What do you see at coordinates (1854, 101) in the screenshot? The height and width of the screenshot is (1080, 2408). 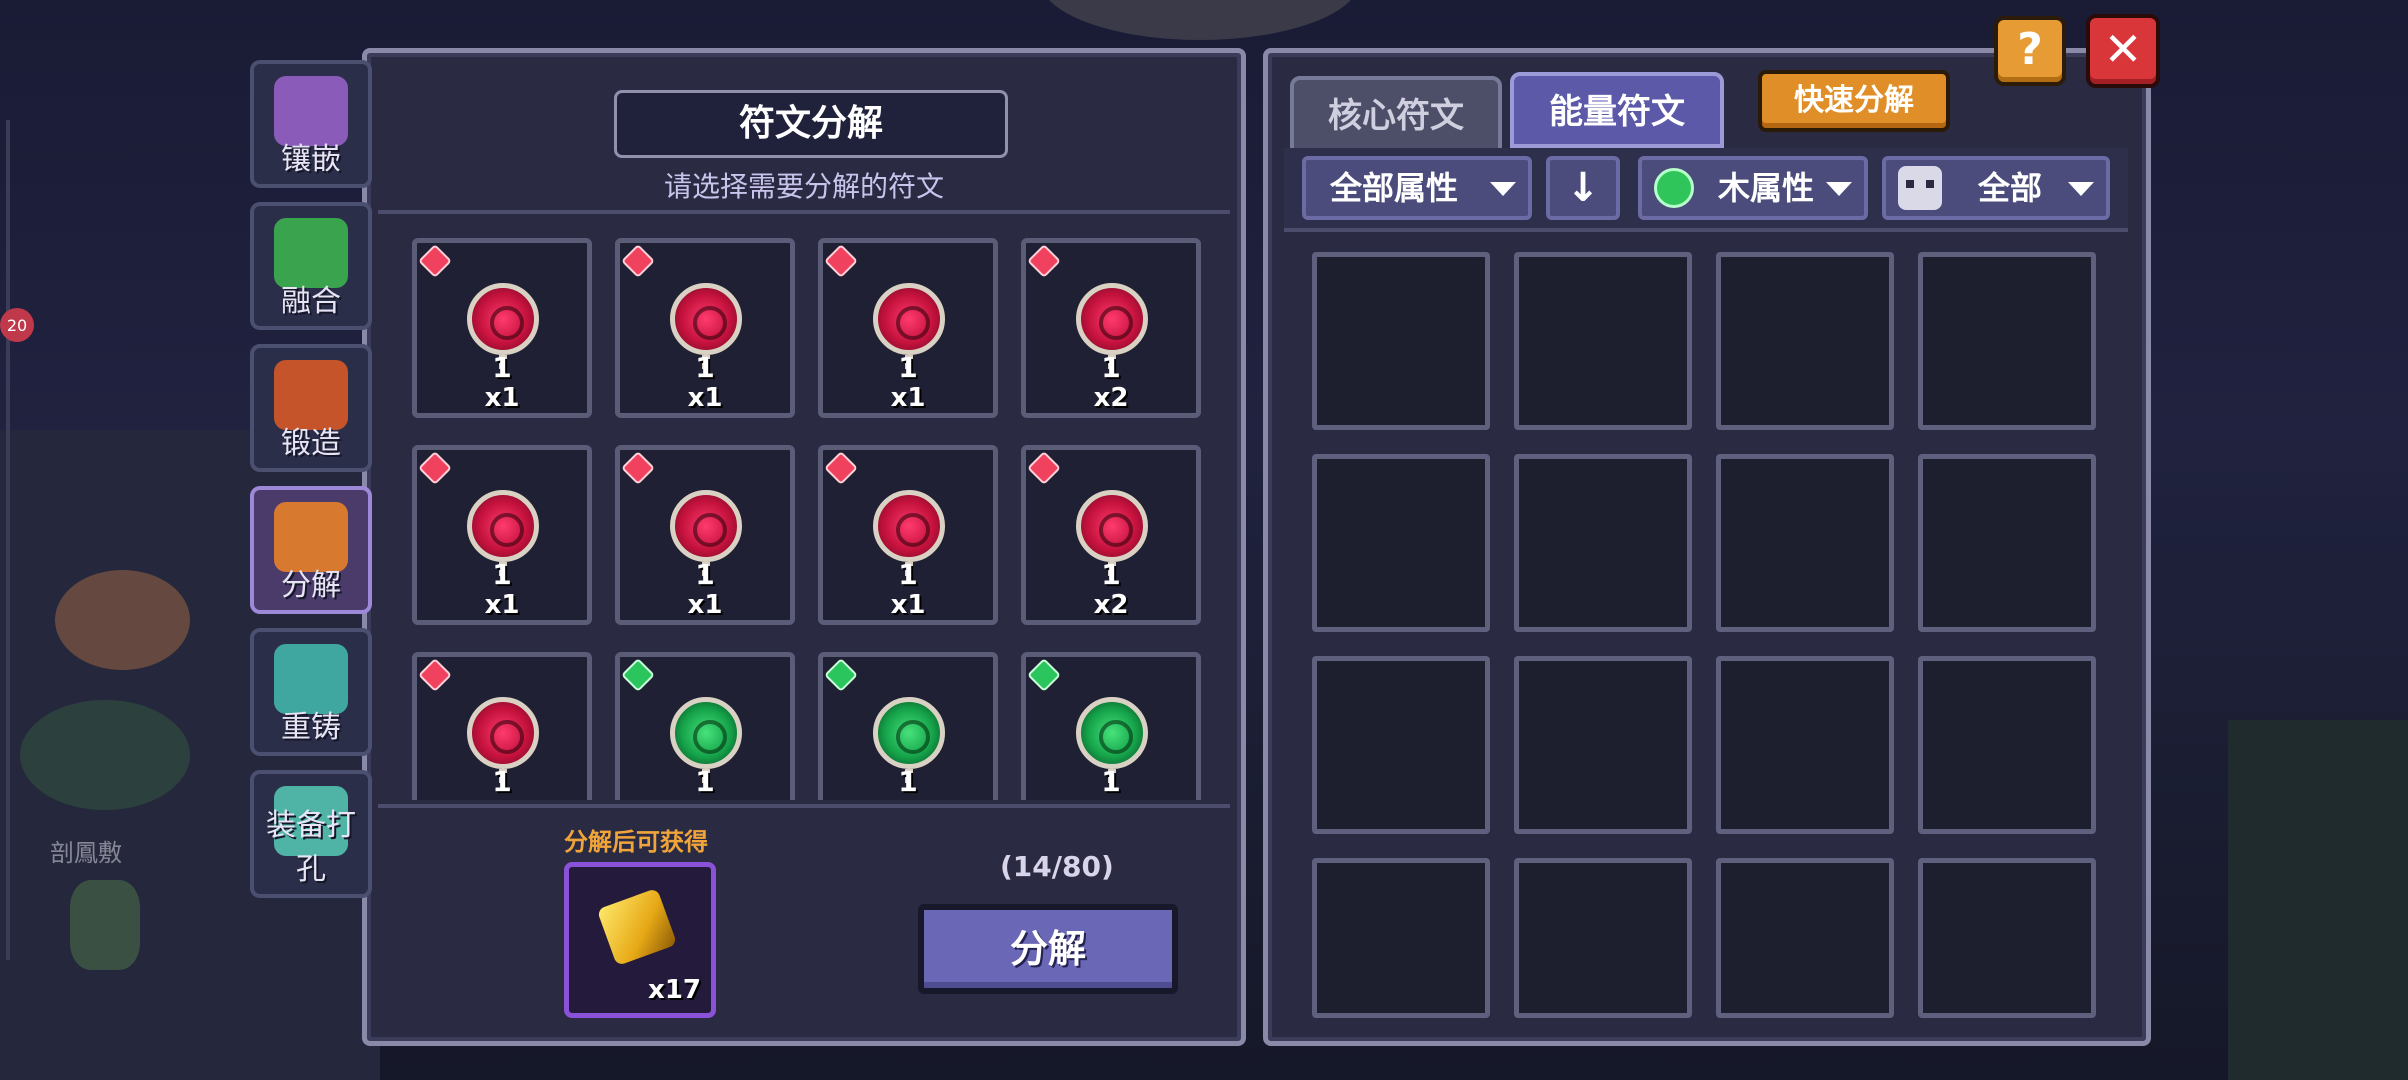 I see `quick-decompose-button: 快速分解` at bounding box center [1854, 101].